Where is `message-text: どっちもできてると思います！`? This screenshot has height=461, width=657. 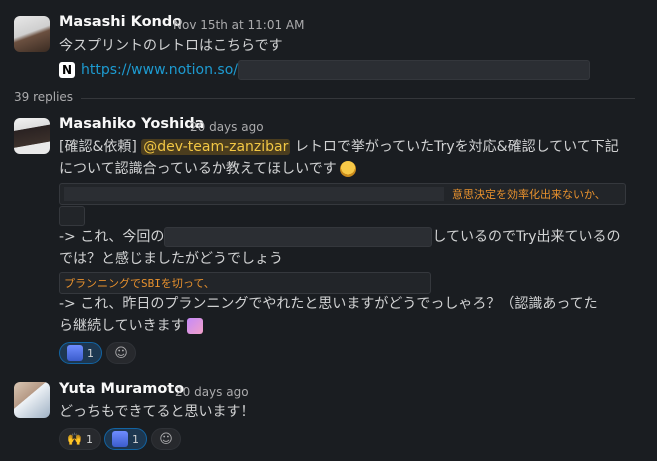
message-text: どっちもできてると思います！ is located at coordinates (157, 412).